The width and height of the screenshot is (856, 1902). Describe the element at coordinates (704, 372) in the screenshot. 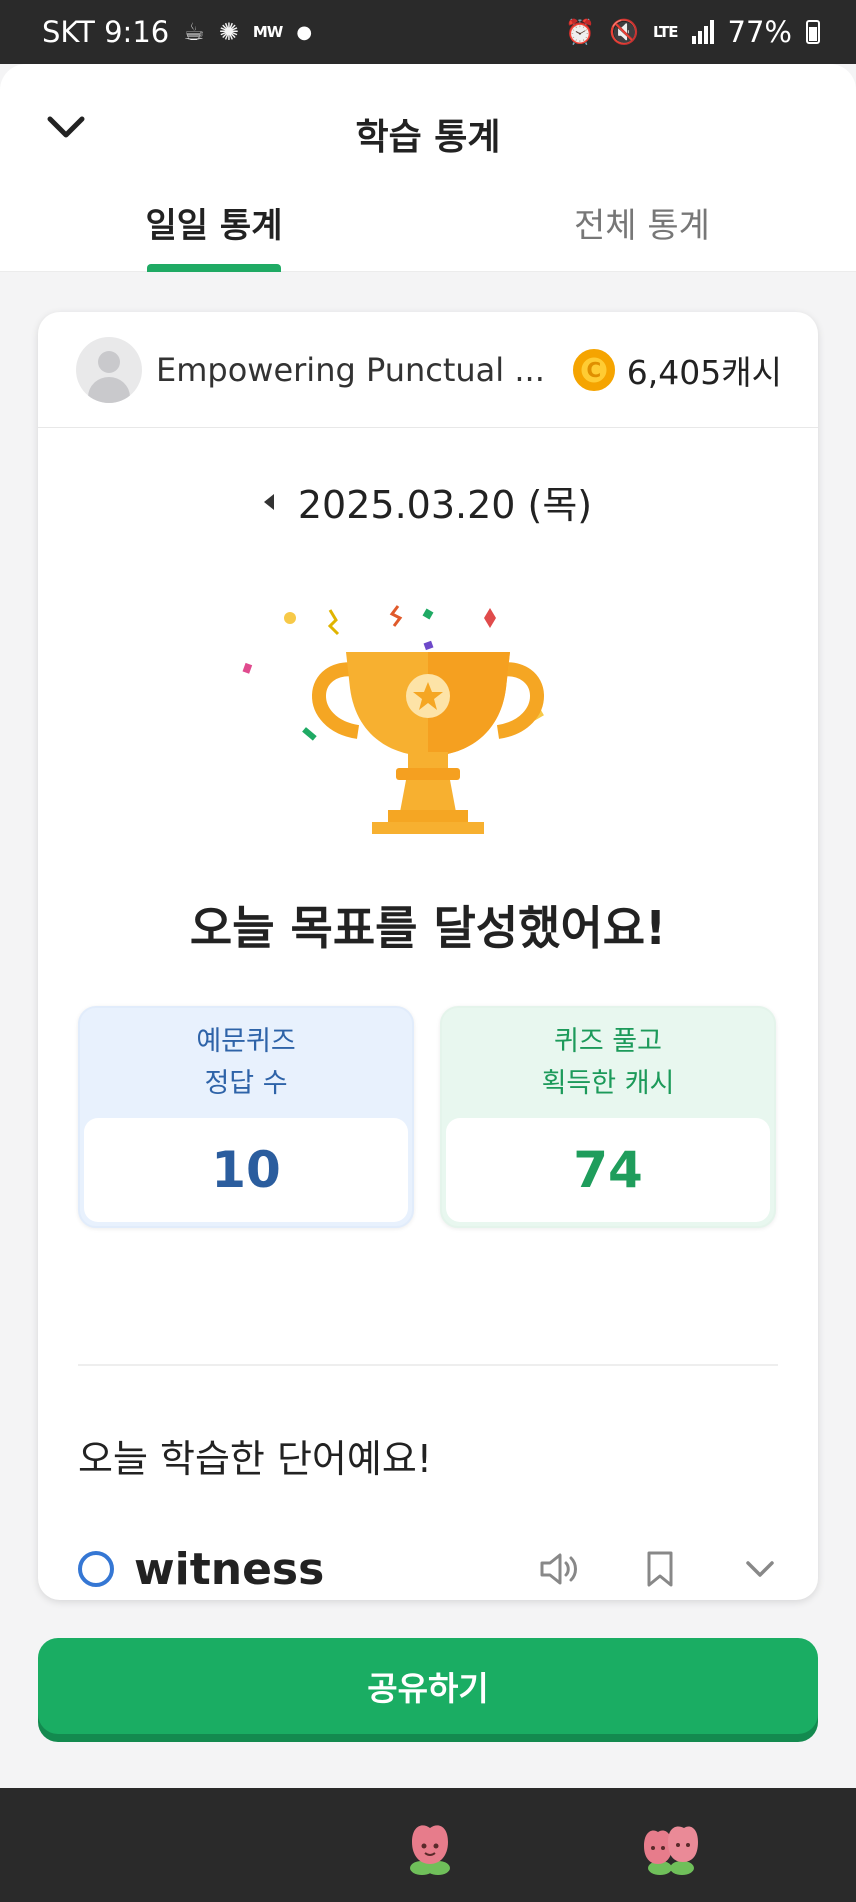

I see `cash-amount: 6,405캐시` at that location.